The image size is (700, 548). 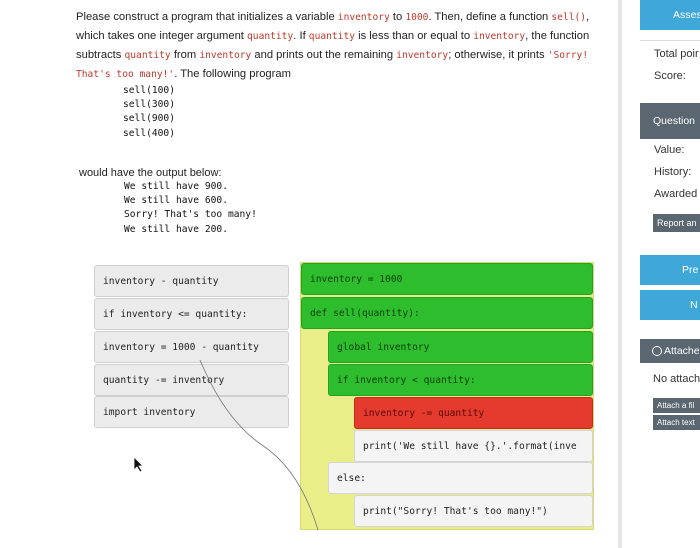 I want to click on total-points-label: Total poir, so click(x=676, y=54).